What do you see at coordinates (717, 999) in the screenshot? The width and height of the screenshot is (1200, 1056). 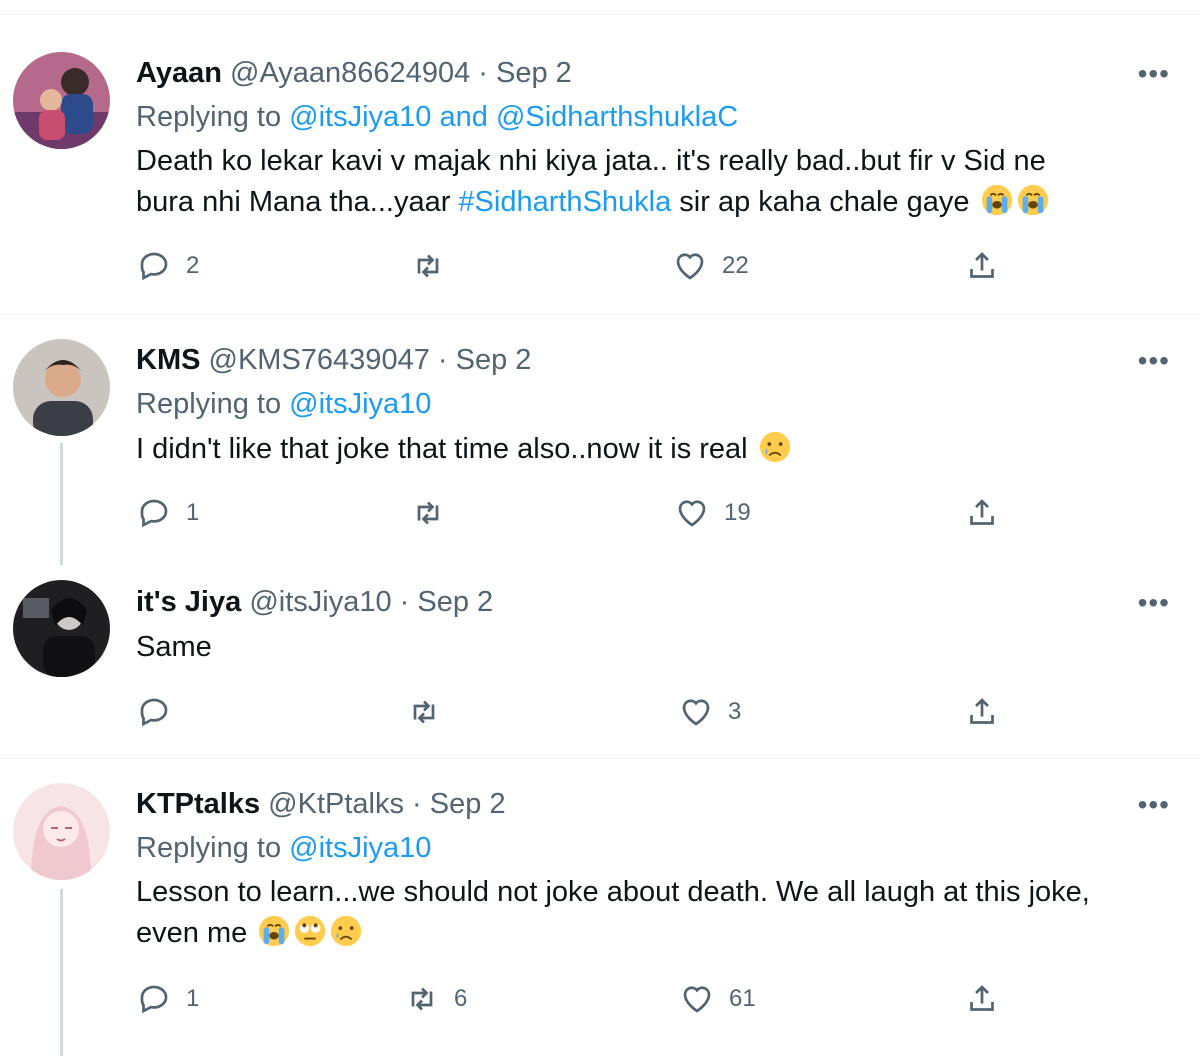 I see `like-button: 61` at bounding box center [717, 999].